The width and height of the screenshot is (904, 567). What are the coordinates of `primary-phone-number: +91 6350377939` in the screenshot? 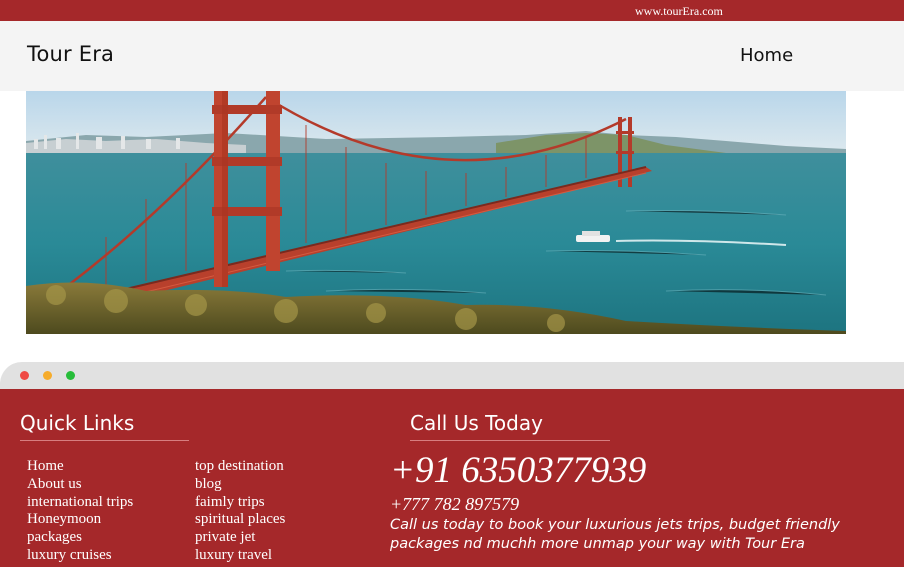 It's located at (518, 470).